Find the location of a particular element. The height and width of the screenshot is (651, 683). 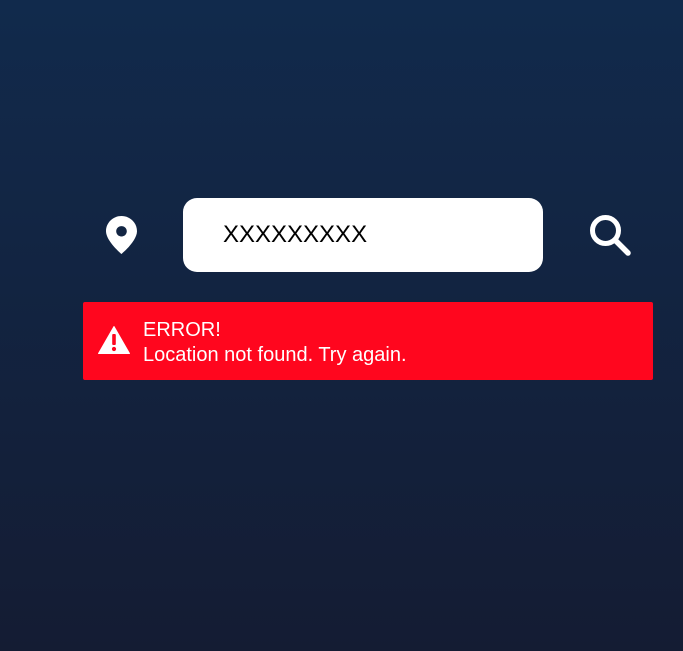

search-icon is located at coordinates (610, 235).